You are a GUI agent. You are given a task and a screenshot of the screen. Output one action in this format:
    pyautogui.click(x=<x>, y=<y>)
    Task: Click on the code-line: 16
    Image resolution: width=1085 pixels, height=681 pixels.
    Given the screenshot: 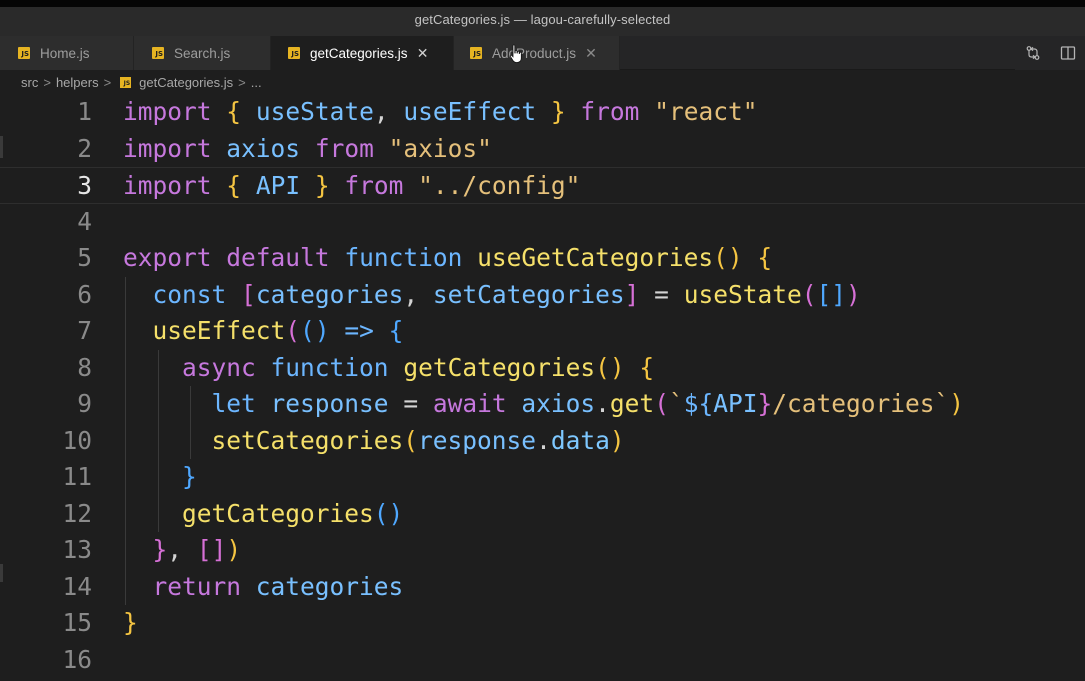 What is the action you would take?
    pyautogui.click(x=542, y=660)
    